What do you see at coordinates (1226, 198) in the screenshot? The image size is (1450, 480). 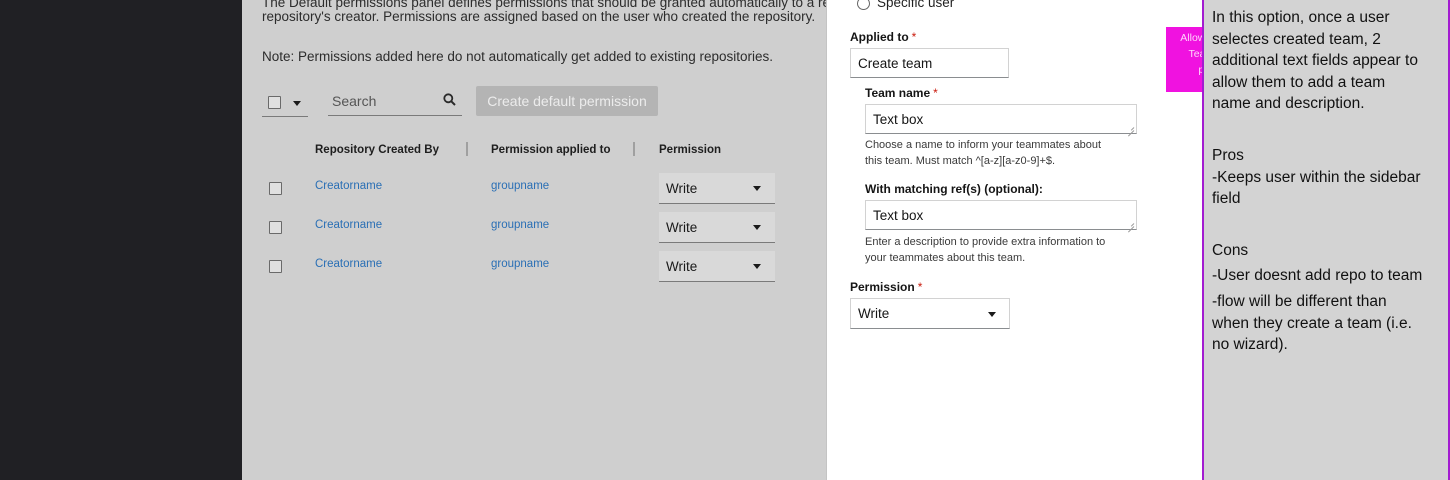 I see `notes-line: field` at bounding box center [1226, 198].